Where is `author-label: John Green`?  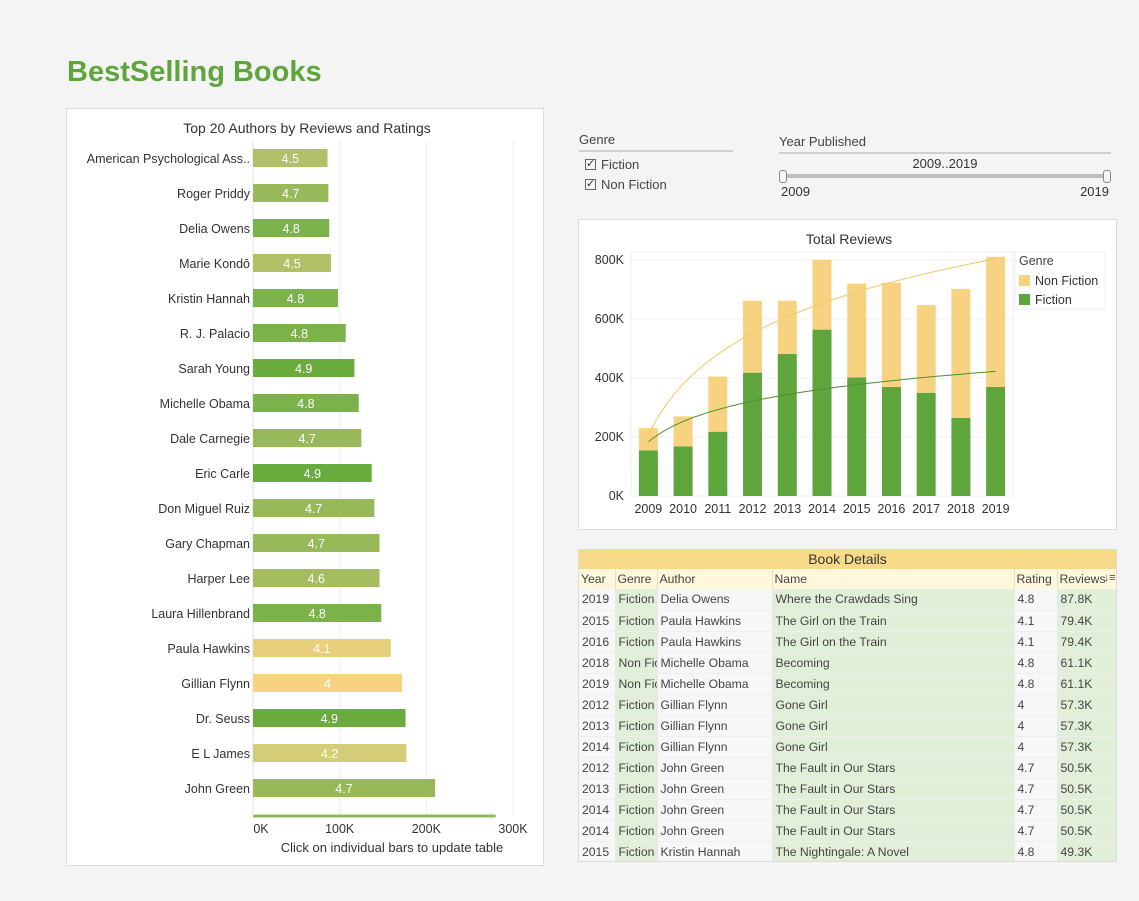 author-label: John Green is located at coordinates (217, 789).